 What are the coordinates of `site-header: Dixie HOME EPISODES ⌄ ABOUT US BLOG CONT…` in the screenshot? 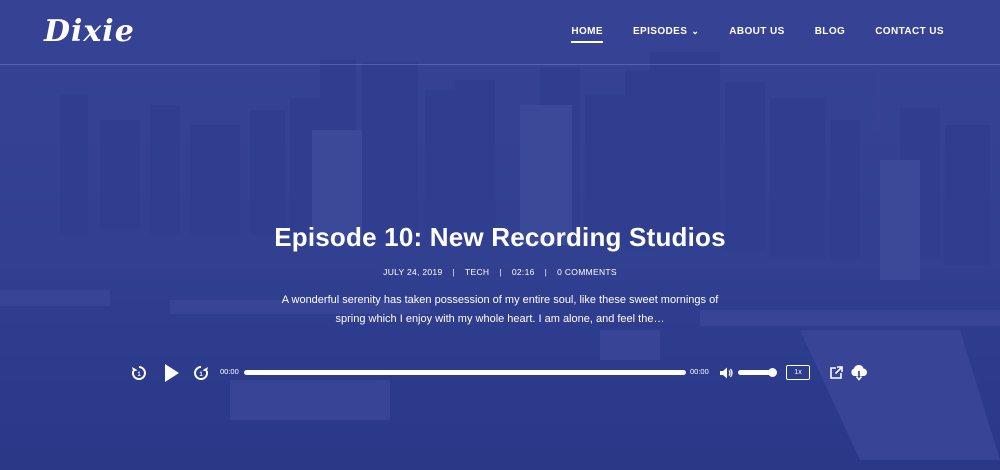 It's located at (500, 32).